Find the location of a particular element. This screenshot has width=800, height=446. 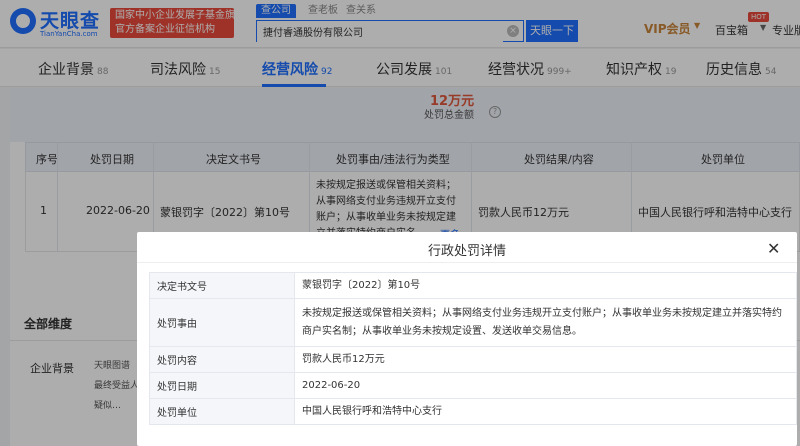

detail-value: 2022-06-20 is located at coordinates (545, 385).